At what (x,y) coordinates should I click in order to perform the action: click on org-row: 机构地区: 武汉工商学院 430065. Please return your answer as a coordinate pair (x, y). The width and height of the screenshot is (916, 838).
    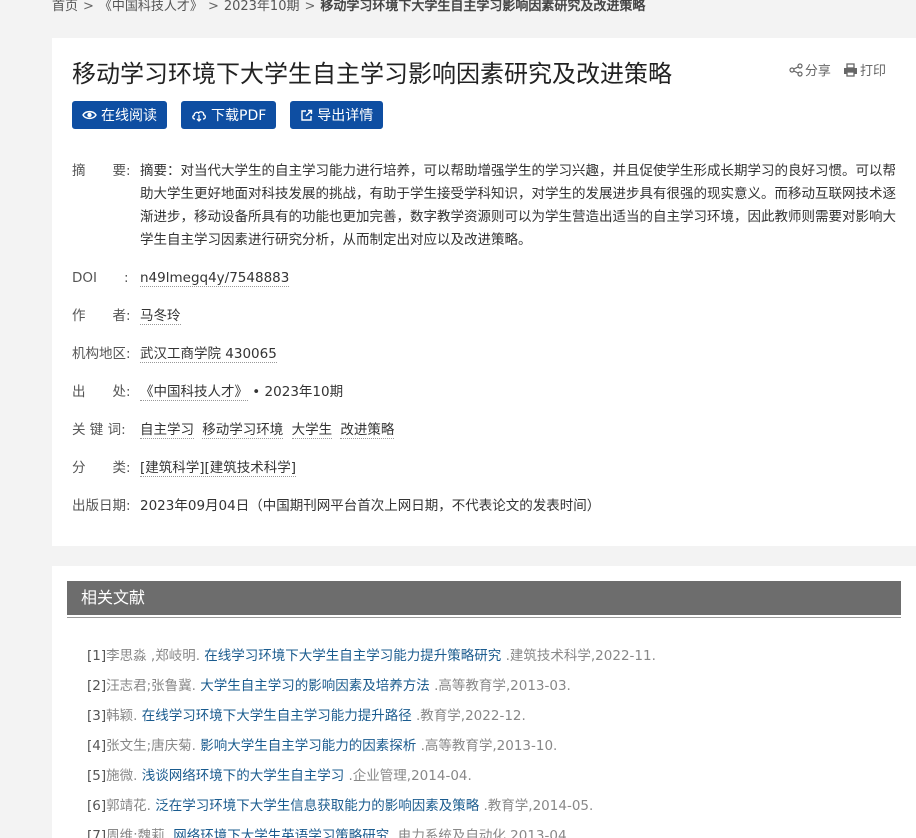
    Looking at the image, I should click on (487, 354).